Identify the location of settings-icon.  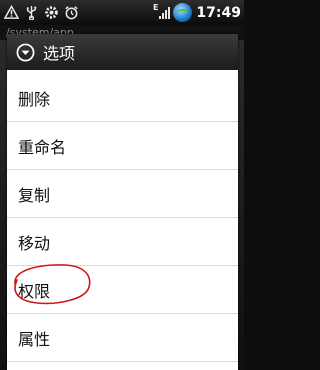
(51, 12).